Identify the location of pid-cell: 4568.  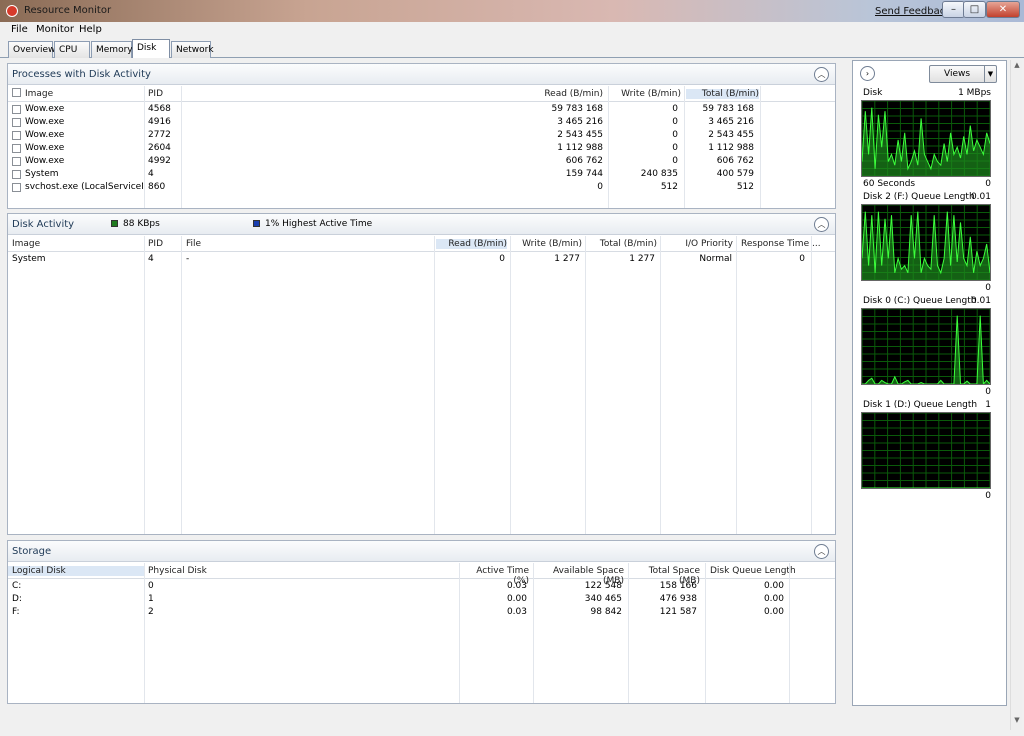
(159, 109).